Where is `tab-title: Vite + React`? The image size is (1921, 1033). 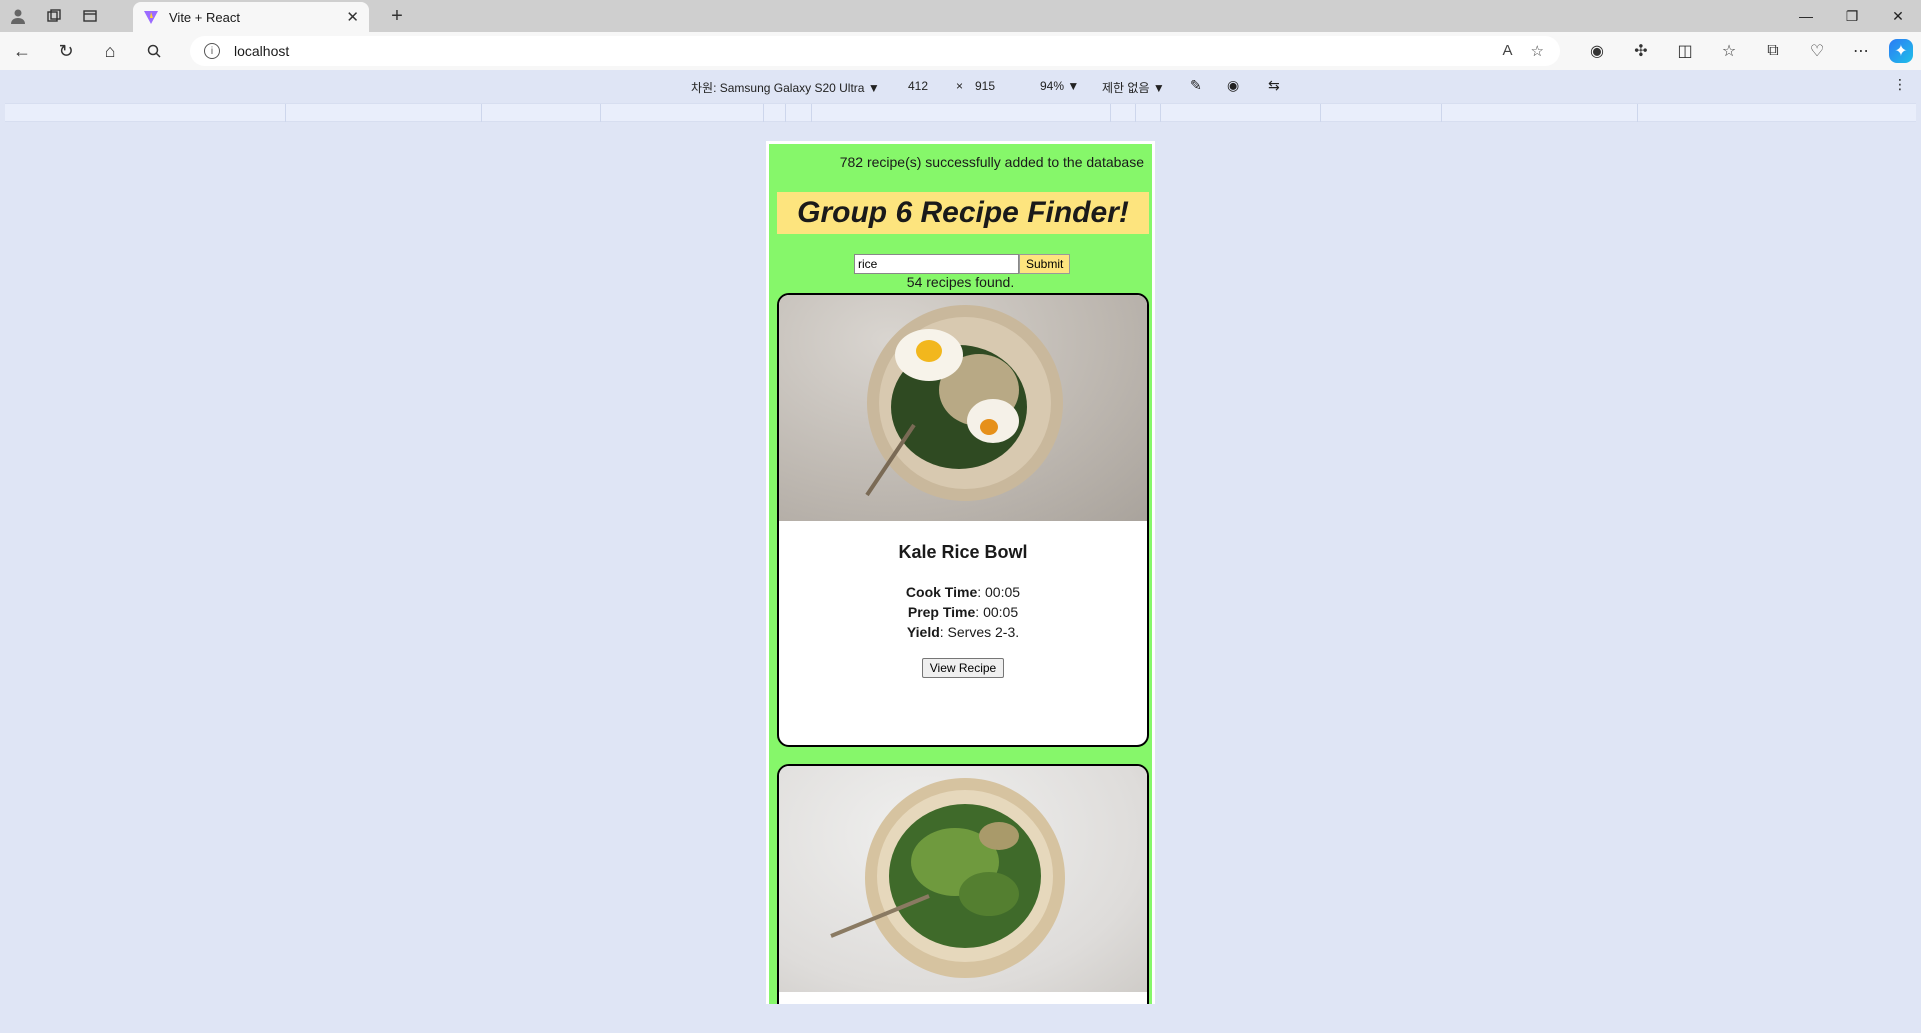
tab-title: Vite + React is located at coordinates (204, 17).